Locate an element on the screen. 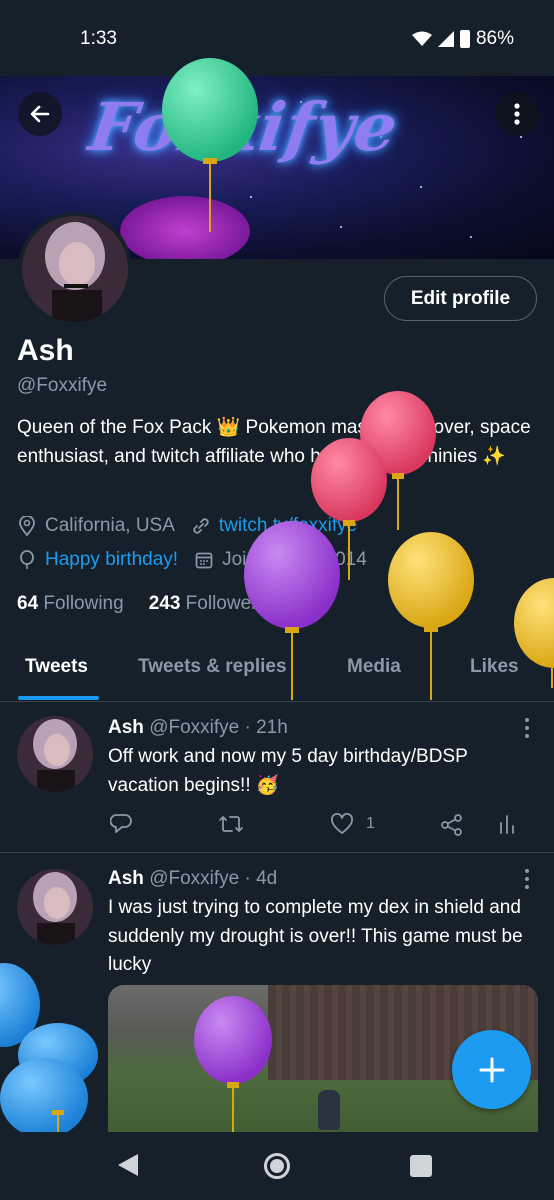 This screenshot has height=1200, width=554. like-button: 1 is located at coordinates (352, 824).